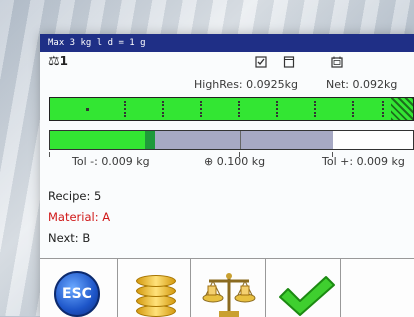 This screenshot has width=414, height=317. I want to click on tol-target-value: 0.100 kg, so click(241, 161).